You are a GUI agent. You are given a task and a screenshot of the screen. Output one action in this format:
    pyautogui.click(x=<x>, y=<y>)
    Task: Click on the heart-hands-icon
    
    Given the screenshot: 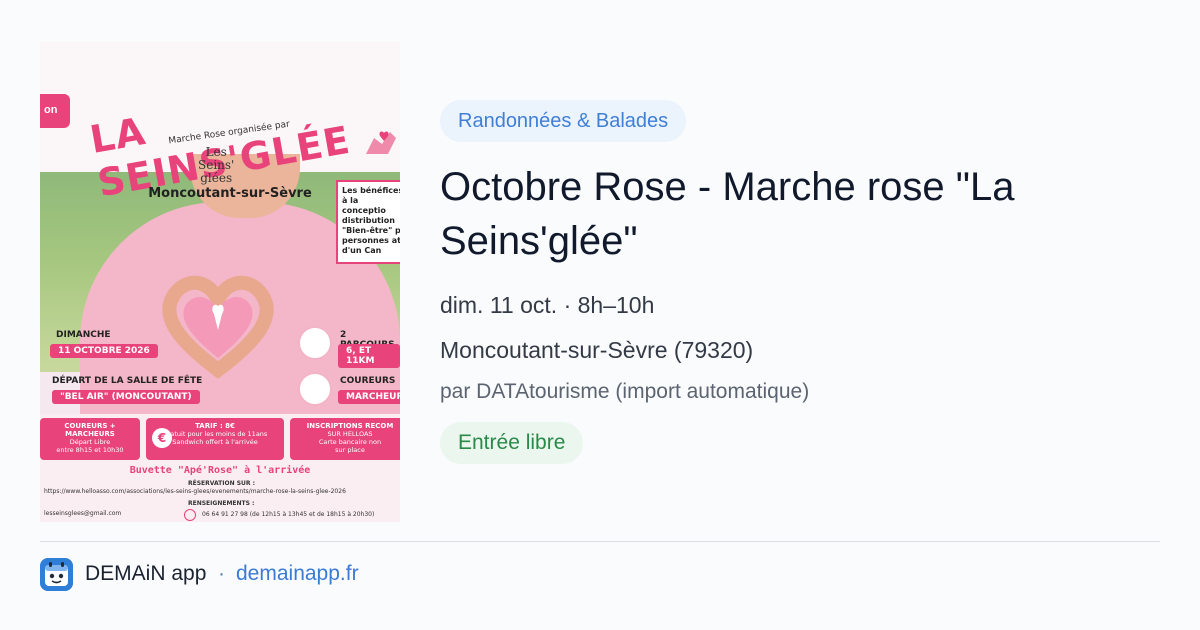 What is the action you would take?
    pyautogui.click(x=218, y=327)
    